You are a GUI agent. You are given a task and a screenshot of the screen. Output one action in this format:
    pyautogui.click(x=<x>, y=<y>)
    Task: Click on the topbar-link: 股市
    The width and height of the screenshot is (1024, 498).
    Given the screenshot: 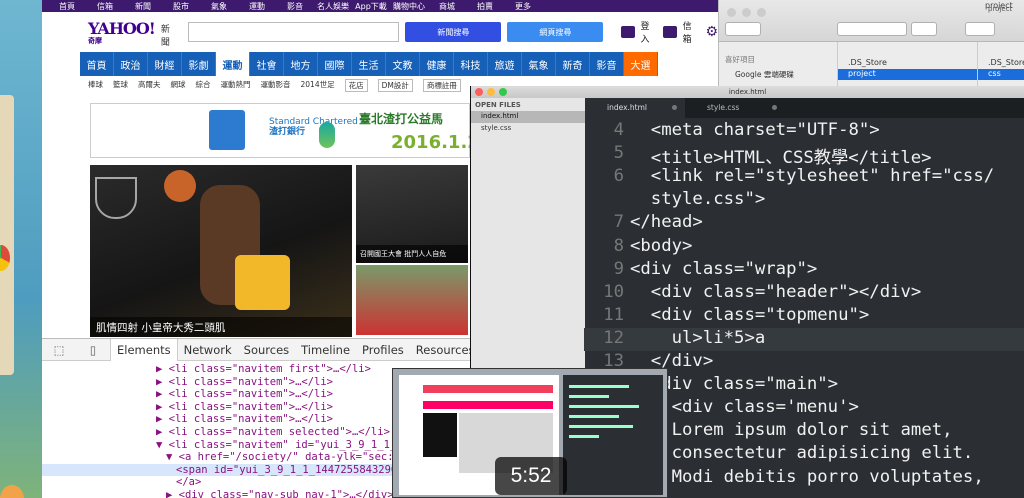 What is the action you would take?
    pyautogui.click(x=181, y=6)
    